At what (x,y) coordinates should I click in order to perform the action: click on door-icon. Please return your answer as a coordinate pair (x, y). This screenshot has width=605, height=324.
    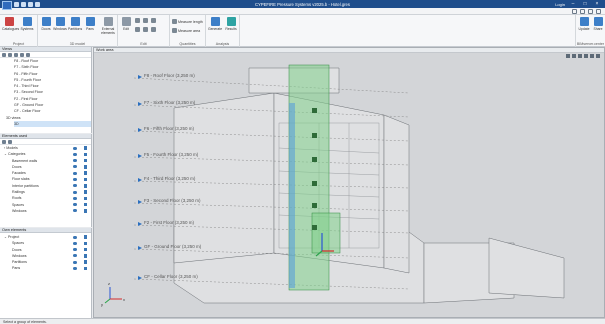
    Looking at the image, I should click on (46, 21).